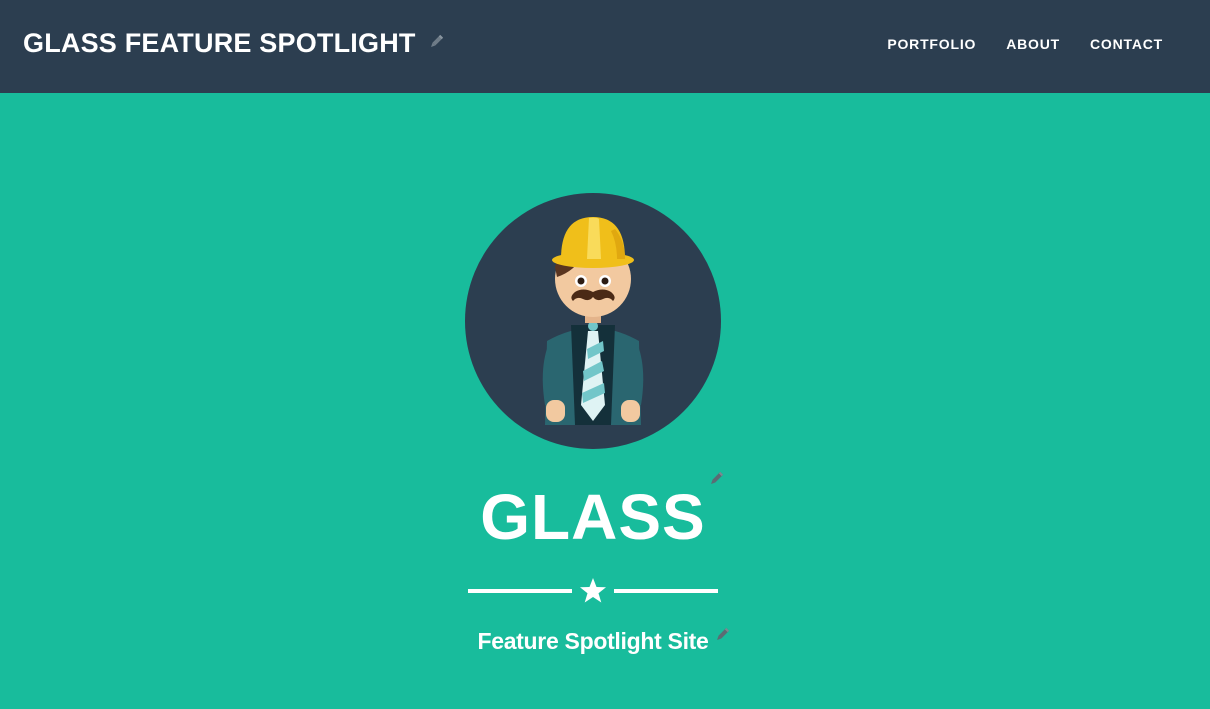 The height and width of the screenshot is (709, 1210). What do you see at coordinates (593, 593) in the screenshot?
I see `star-icon` at bounding box center [593, 593].